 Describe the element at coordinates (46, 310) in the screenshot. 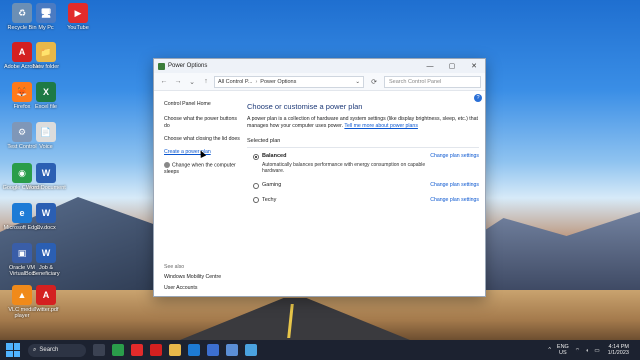

I see `desktop-icon-label: Twitter.pdf` at that location.